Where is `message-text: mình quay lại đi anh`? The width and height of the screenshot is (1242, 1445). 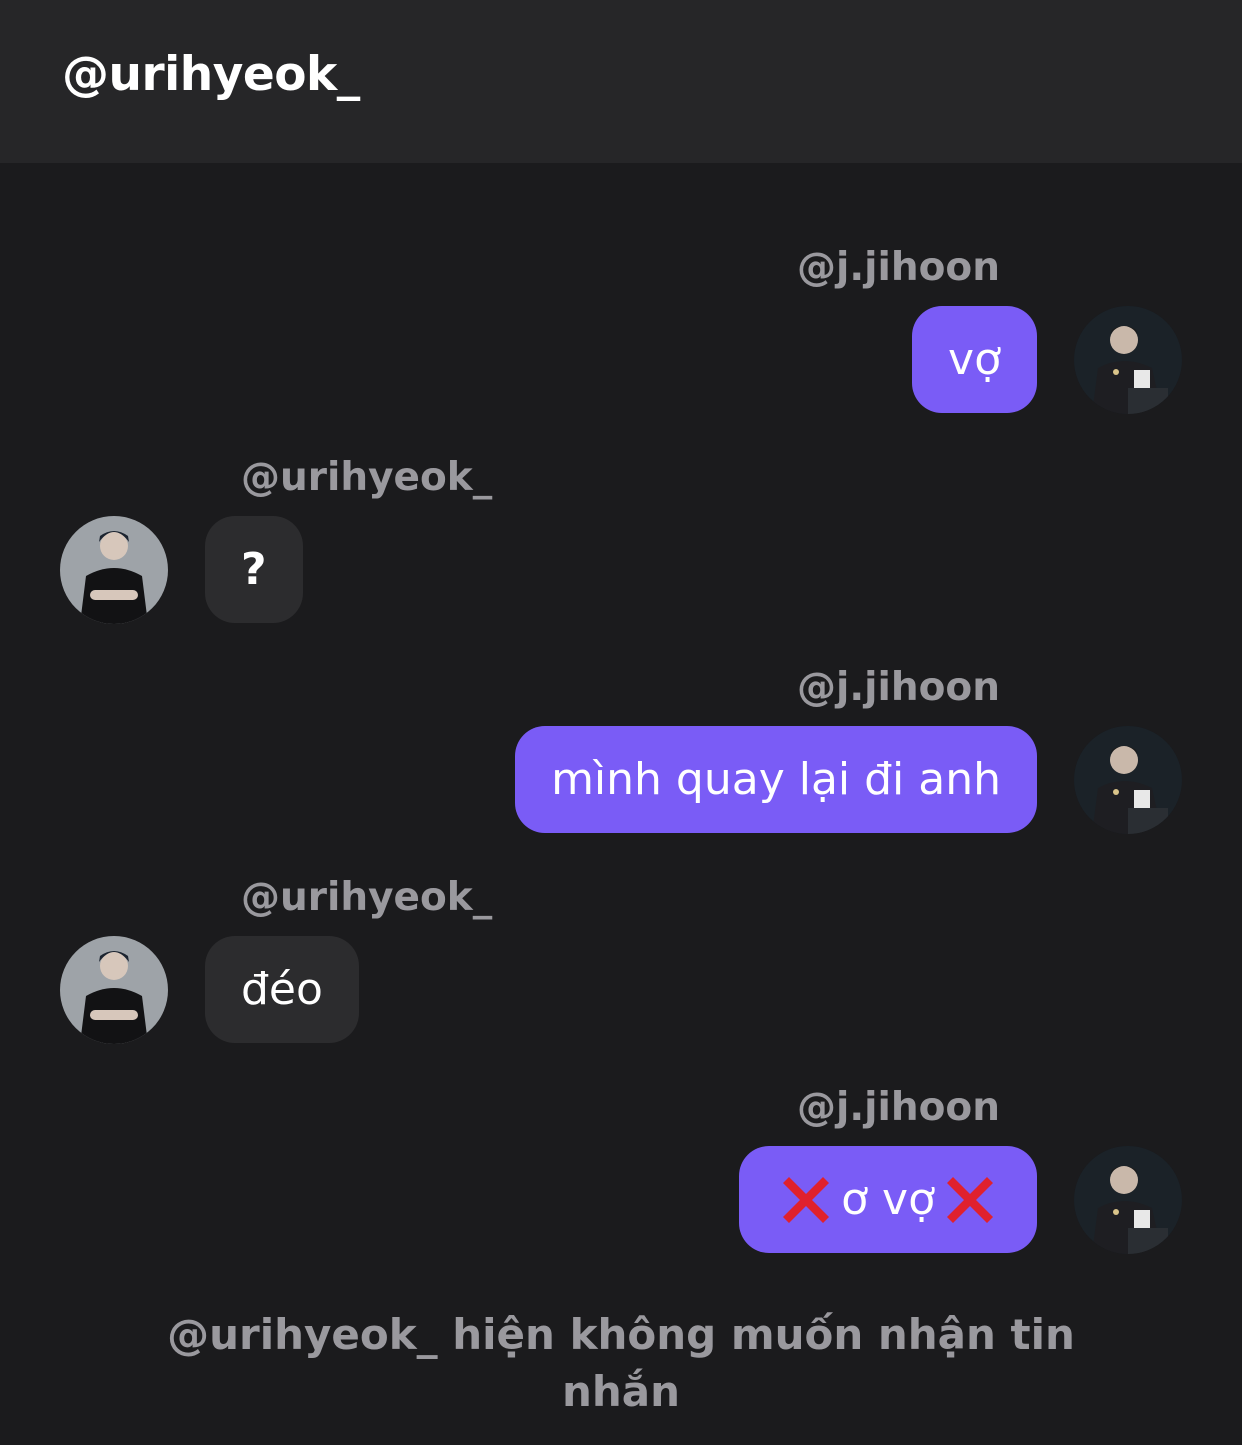 message-text: mình quay lại đi anh is located at coordinates (776, 779).